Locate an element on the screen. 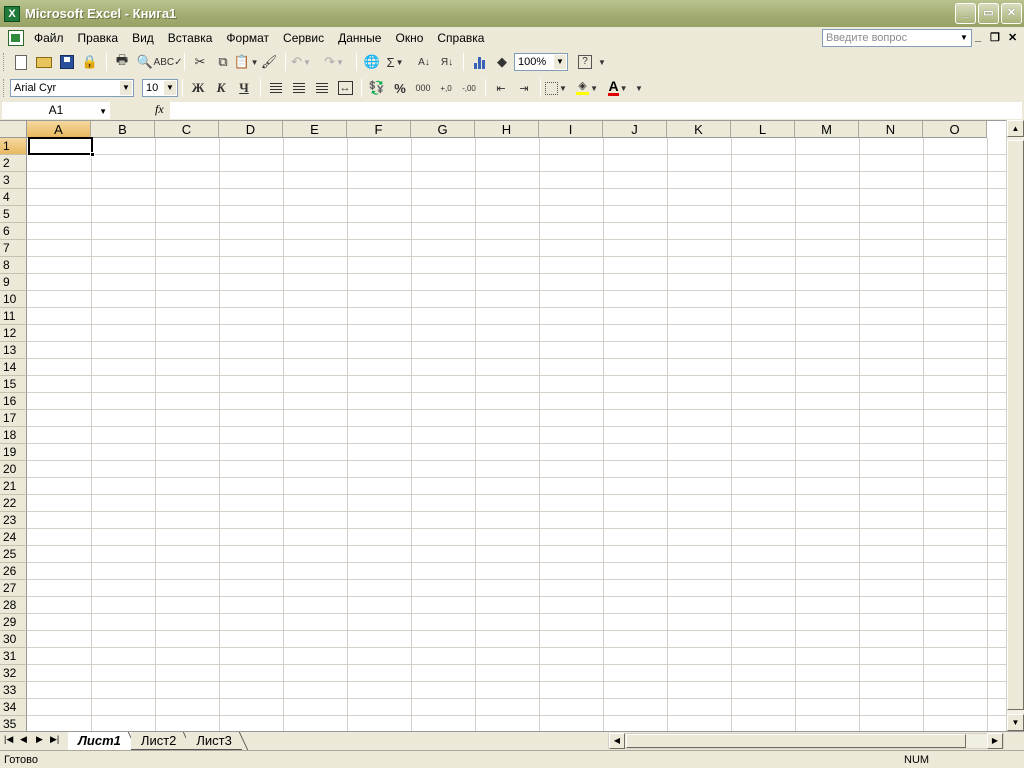  row-header-4: 4 is located at coordinates (13, 197).